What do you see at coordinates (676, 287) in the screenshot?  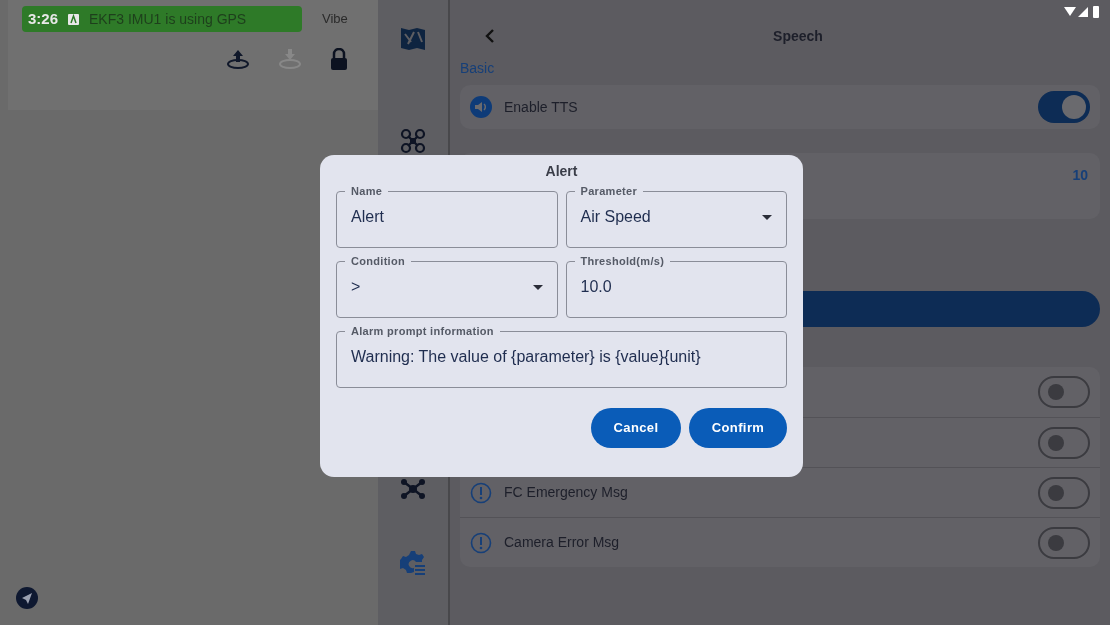 I see `input-field: Threshold(m/s) 10.0` at bounding box center [676, 287].